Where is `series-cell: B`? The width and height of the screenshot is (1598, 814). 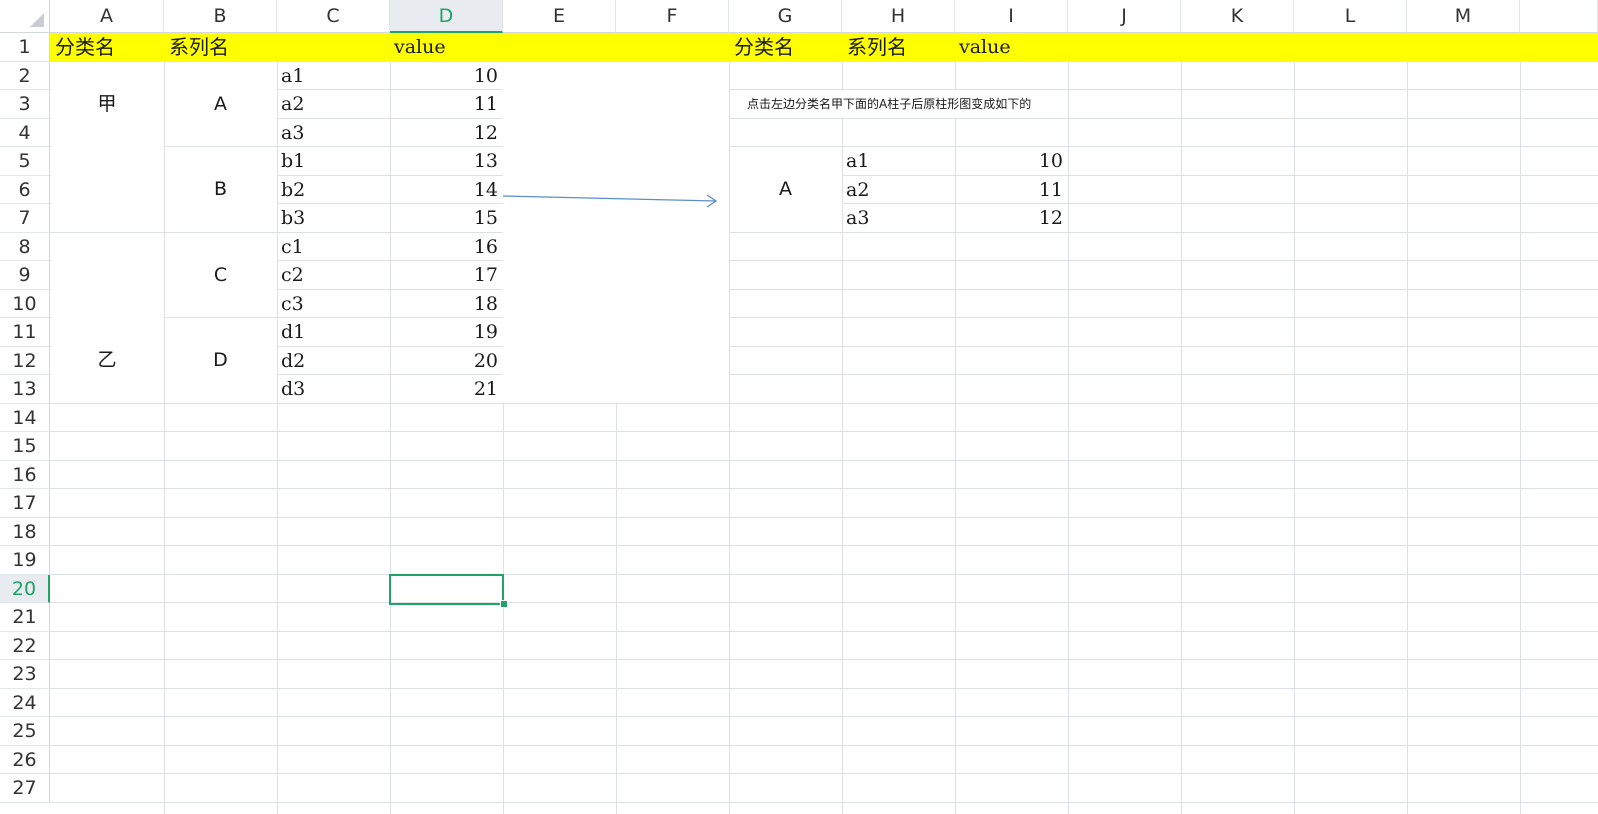
series-cell: B is located at coordinates (220, 190).